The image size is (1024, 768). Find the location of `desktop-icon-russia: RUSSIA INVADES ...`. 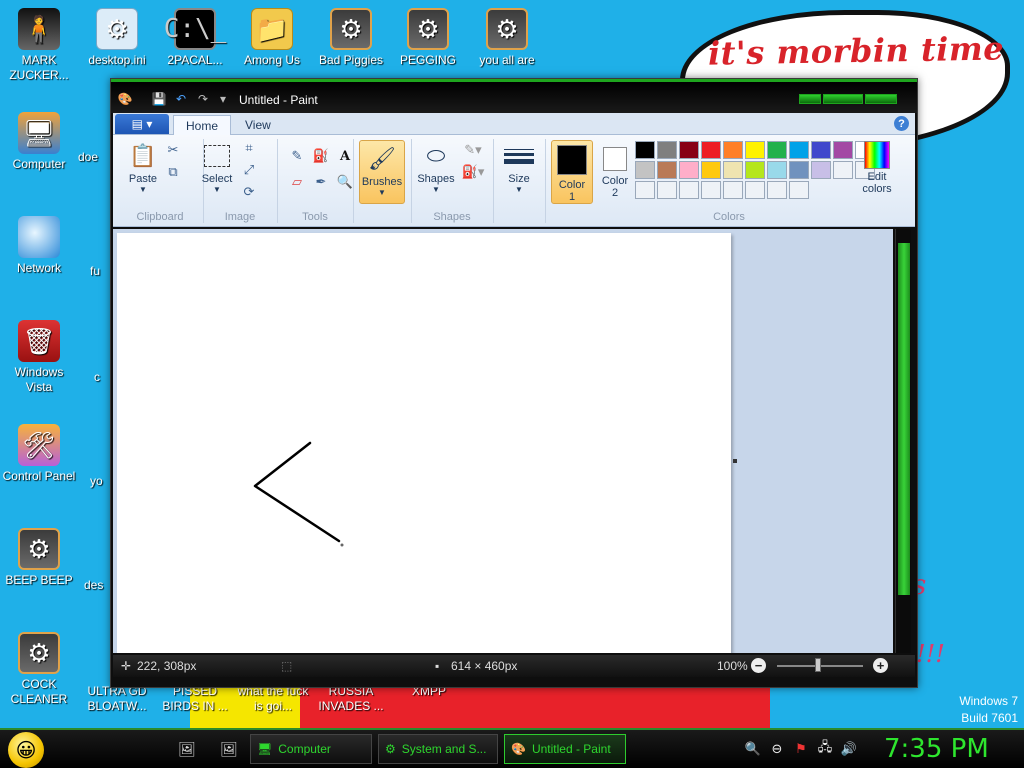

desktop-icon-russia: RUSSIA INVADES ... is located at coordinates (351, 699).